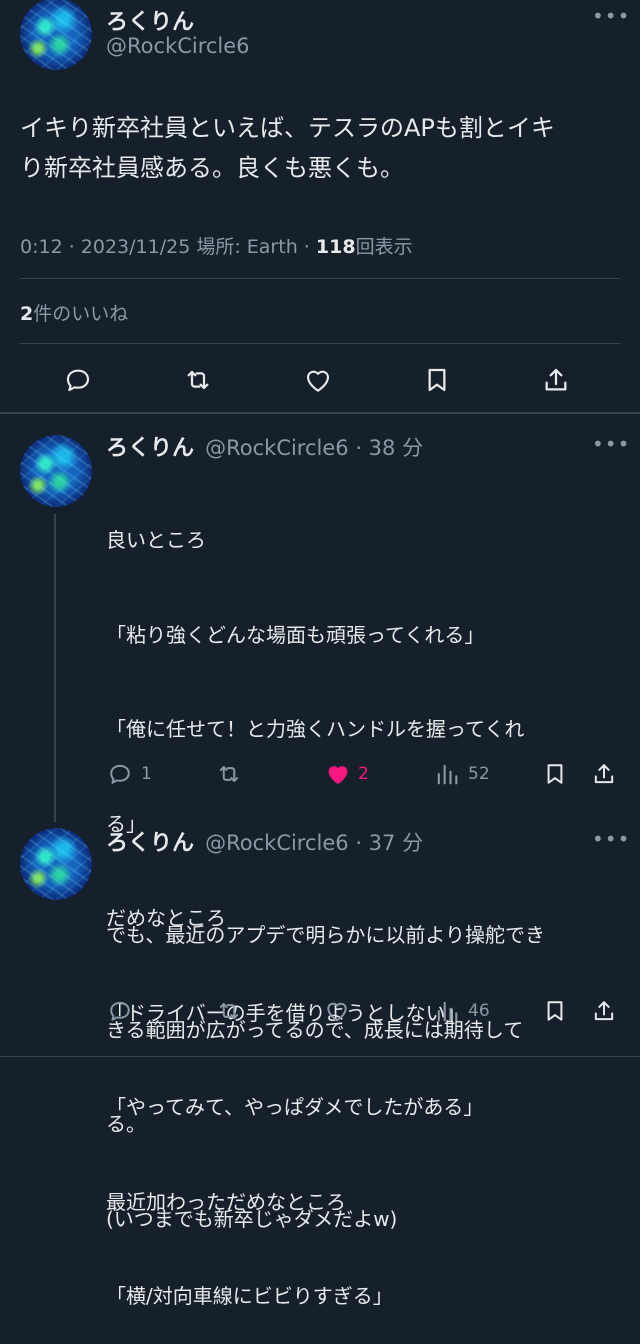 This screenshot has height=1344, width=640. Describe the element at coordinates (479, 774) in the screenshot. I see `view-count: 52` at that location.